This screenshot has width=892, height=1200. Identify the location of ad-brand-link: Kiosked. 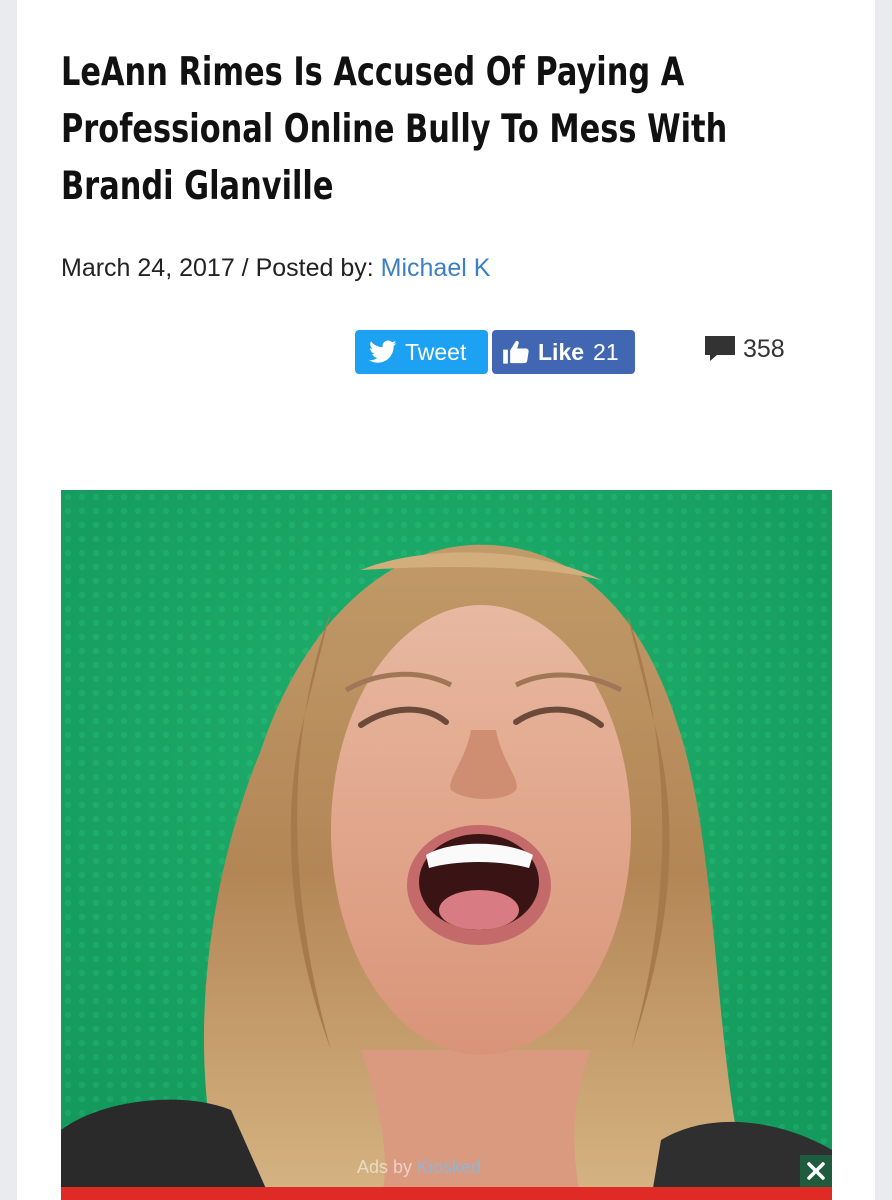
(449, 1167).